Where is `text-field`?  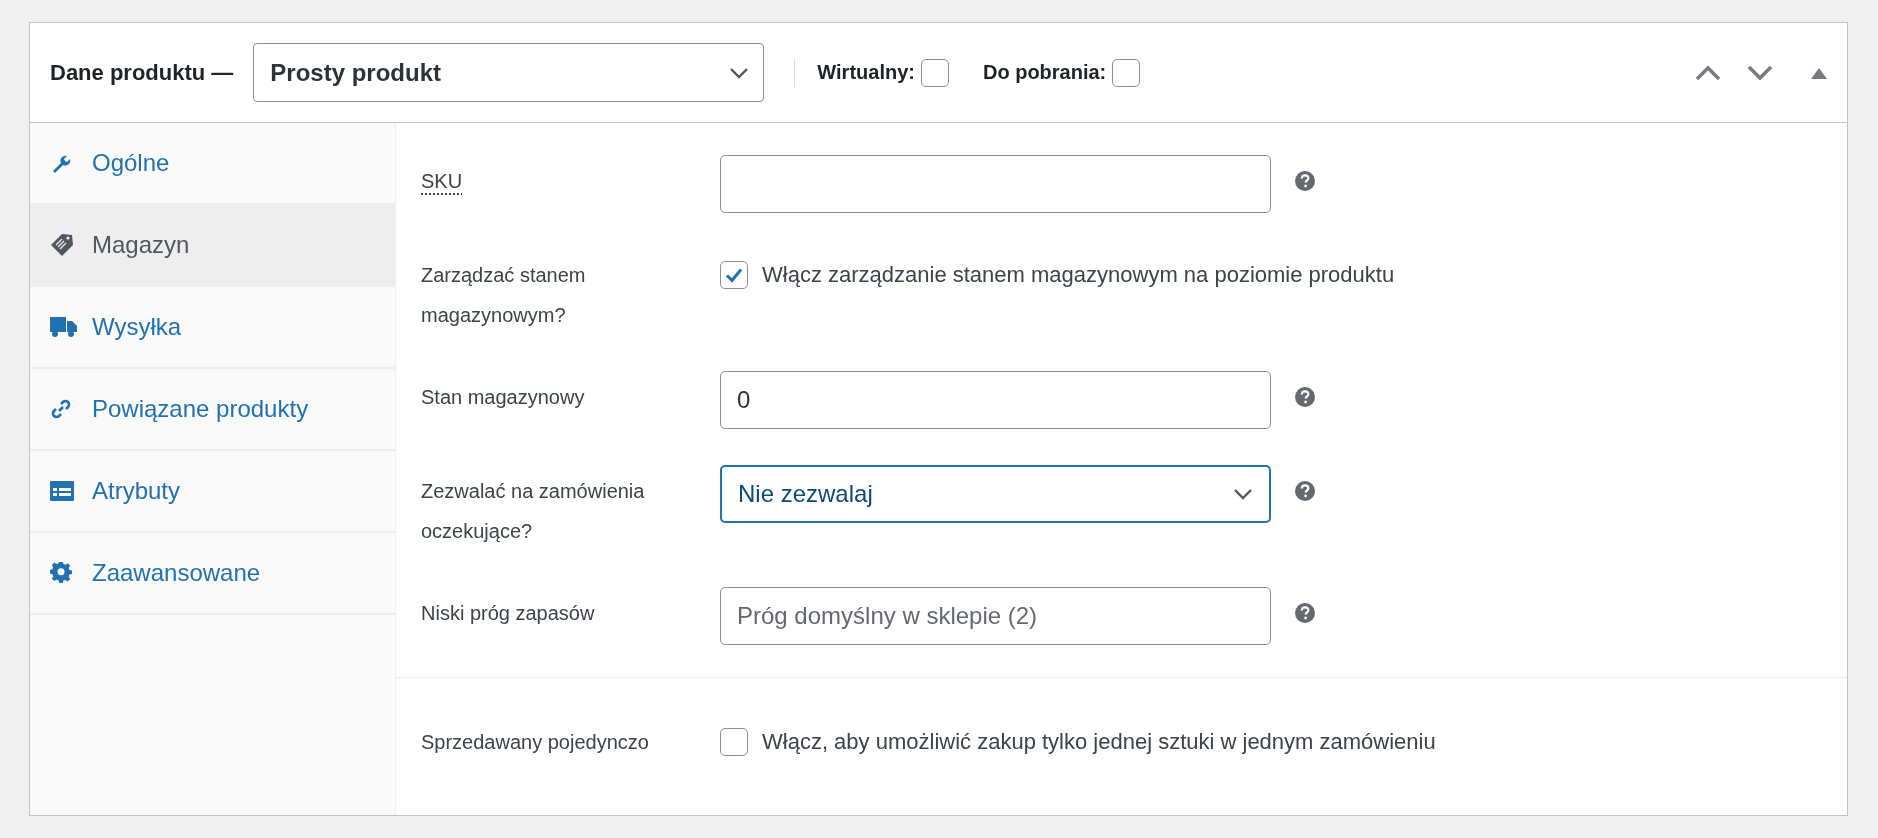
text-field is located at coordinates (995, 184).